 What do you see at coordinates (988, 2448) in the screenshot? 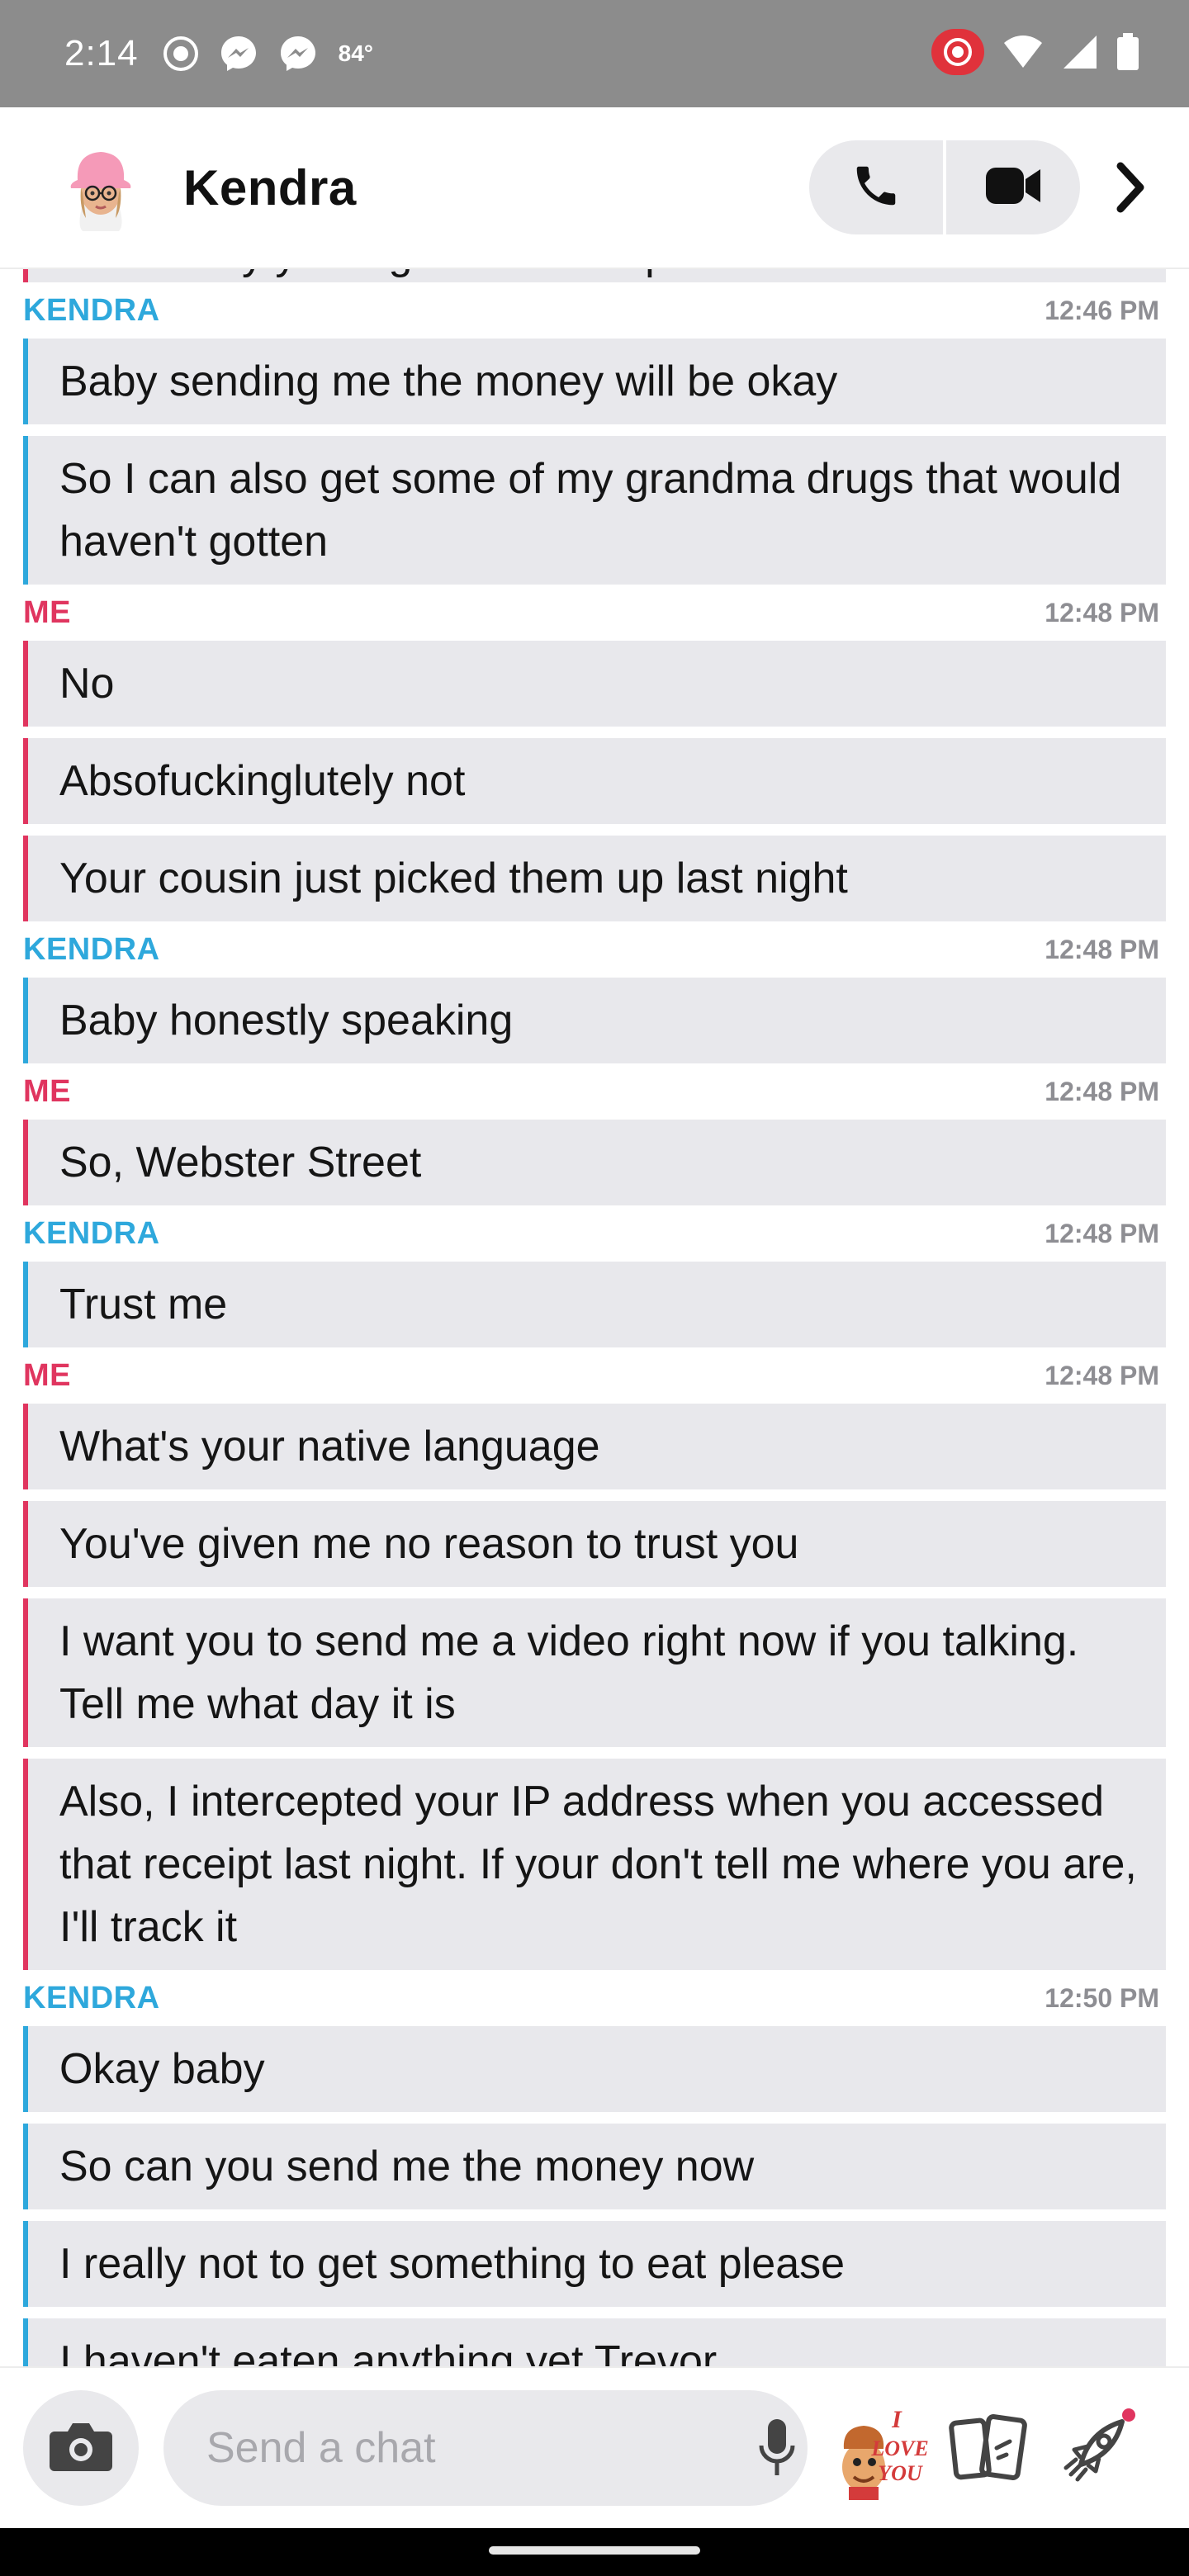
I see `cards-icon` at bounding box center [988, 2448].